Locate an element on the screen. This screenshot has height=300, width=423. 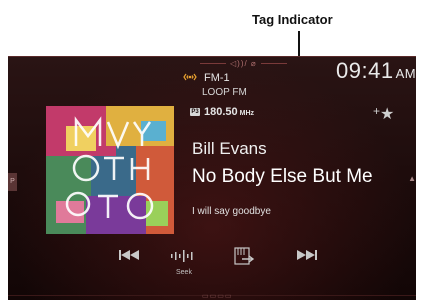
seek-icon is located at coordinates (182, 258).